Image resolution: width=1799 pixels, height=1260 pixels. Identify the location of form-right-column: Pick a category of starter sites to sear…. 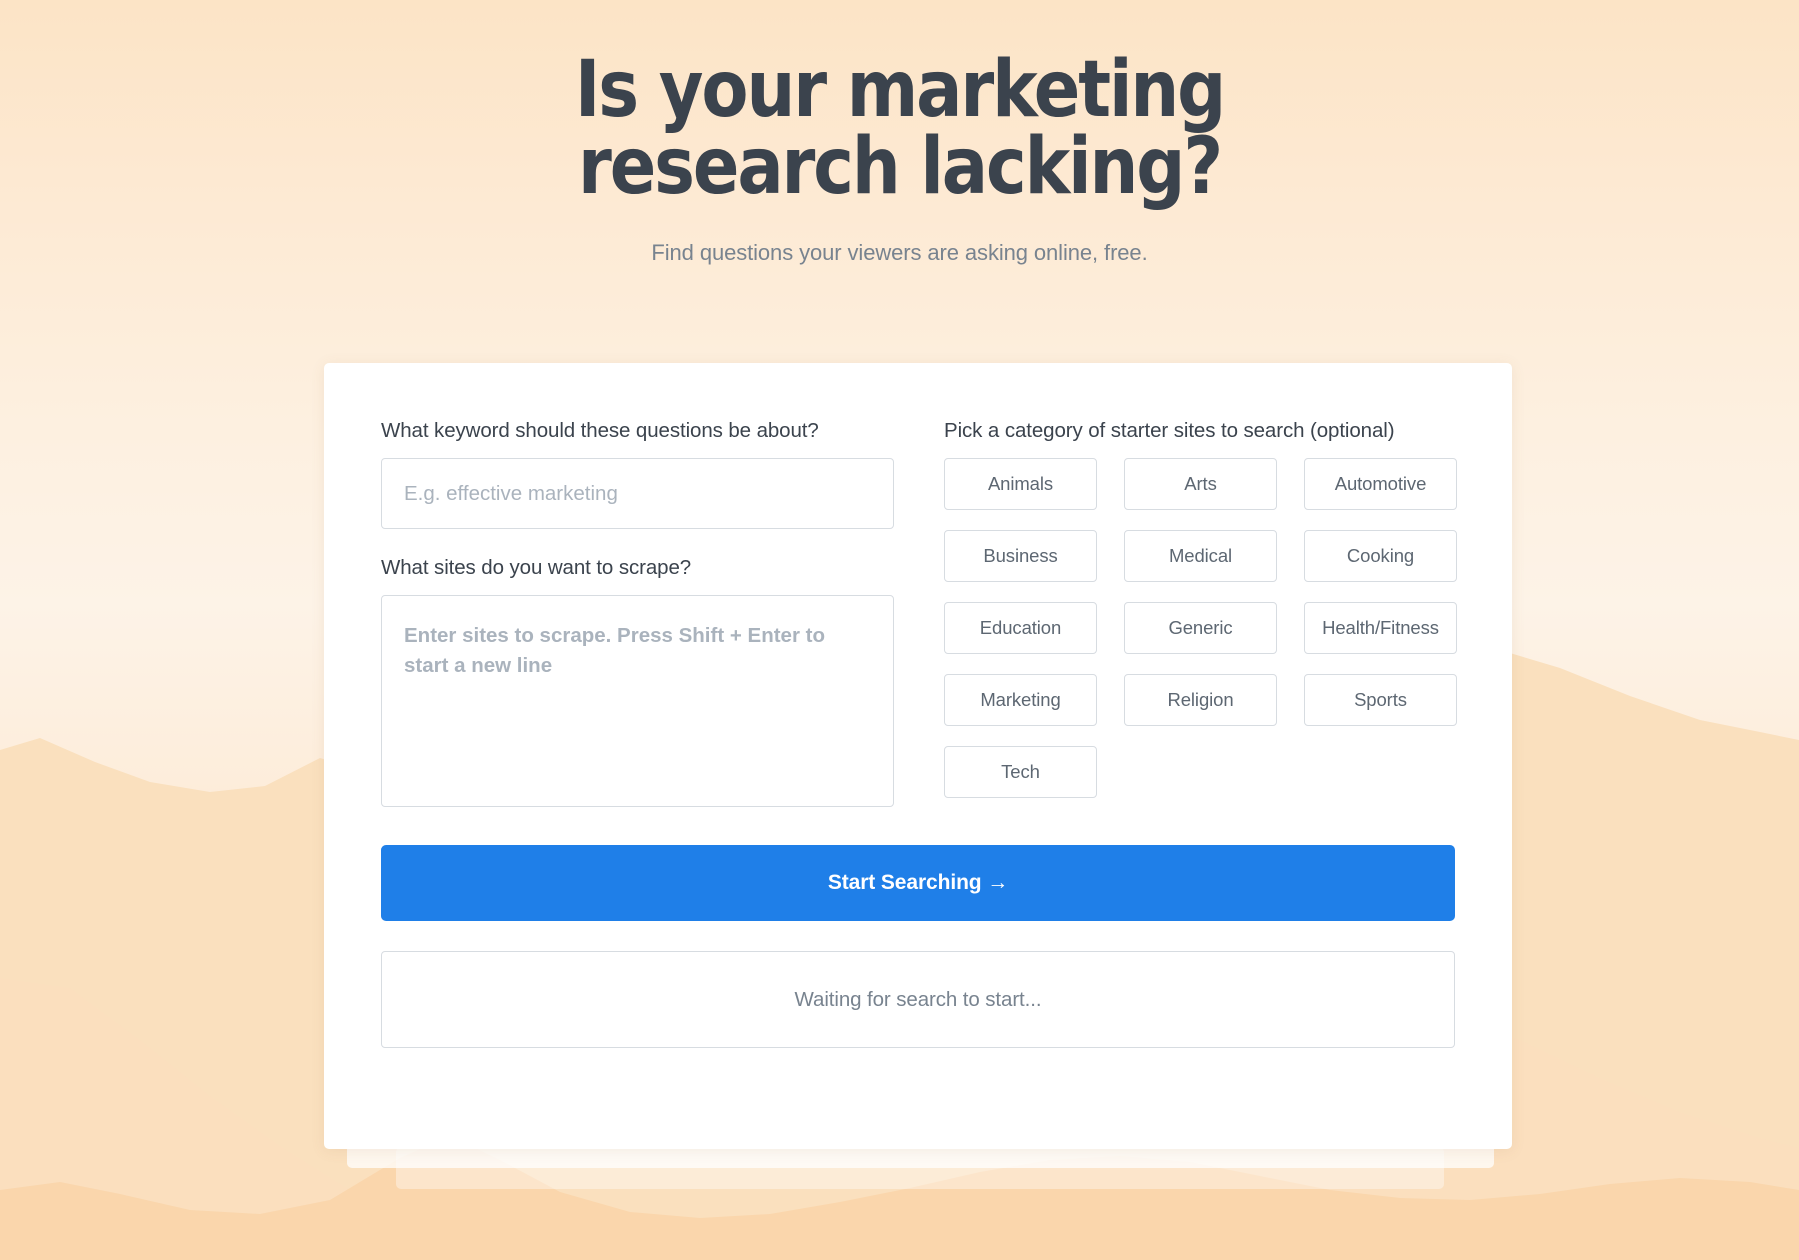
(1200, 615).